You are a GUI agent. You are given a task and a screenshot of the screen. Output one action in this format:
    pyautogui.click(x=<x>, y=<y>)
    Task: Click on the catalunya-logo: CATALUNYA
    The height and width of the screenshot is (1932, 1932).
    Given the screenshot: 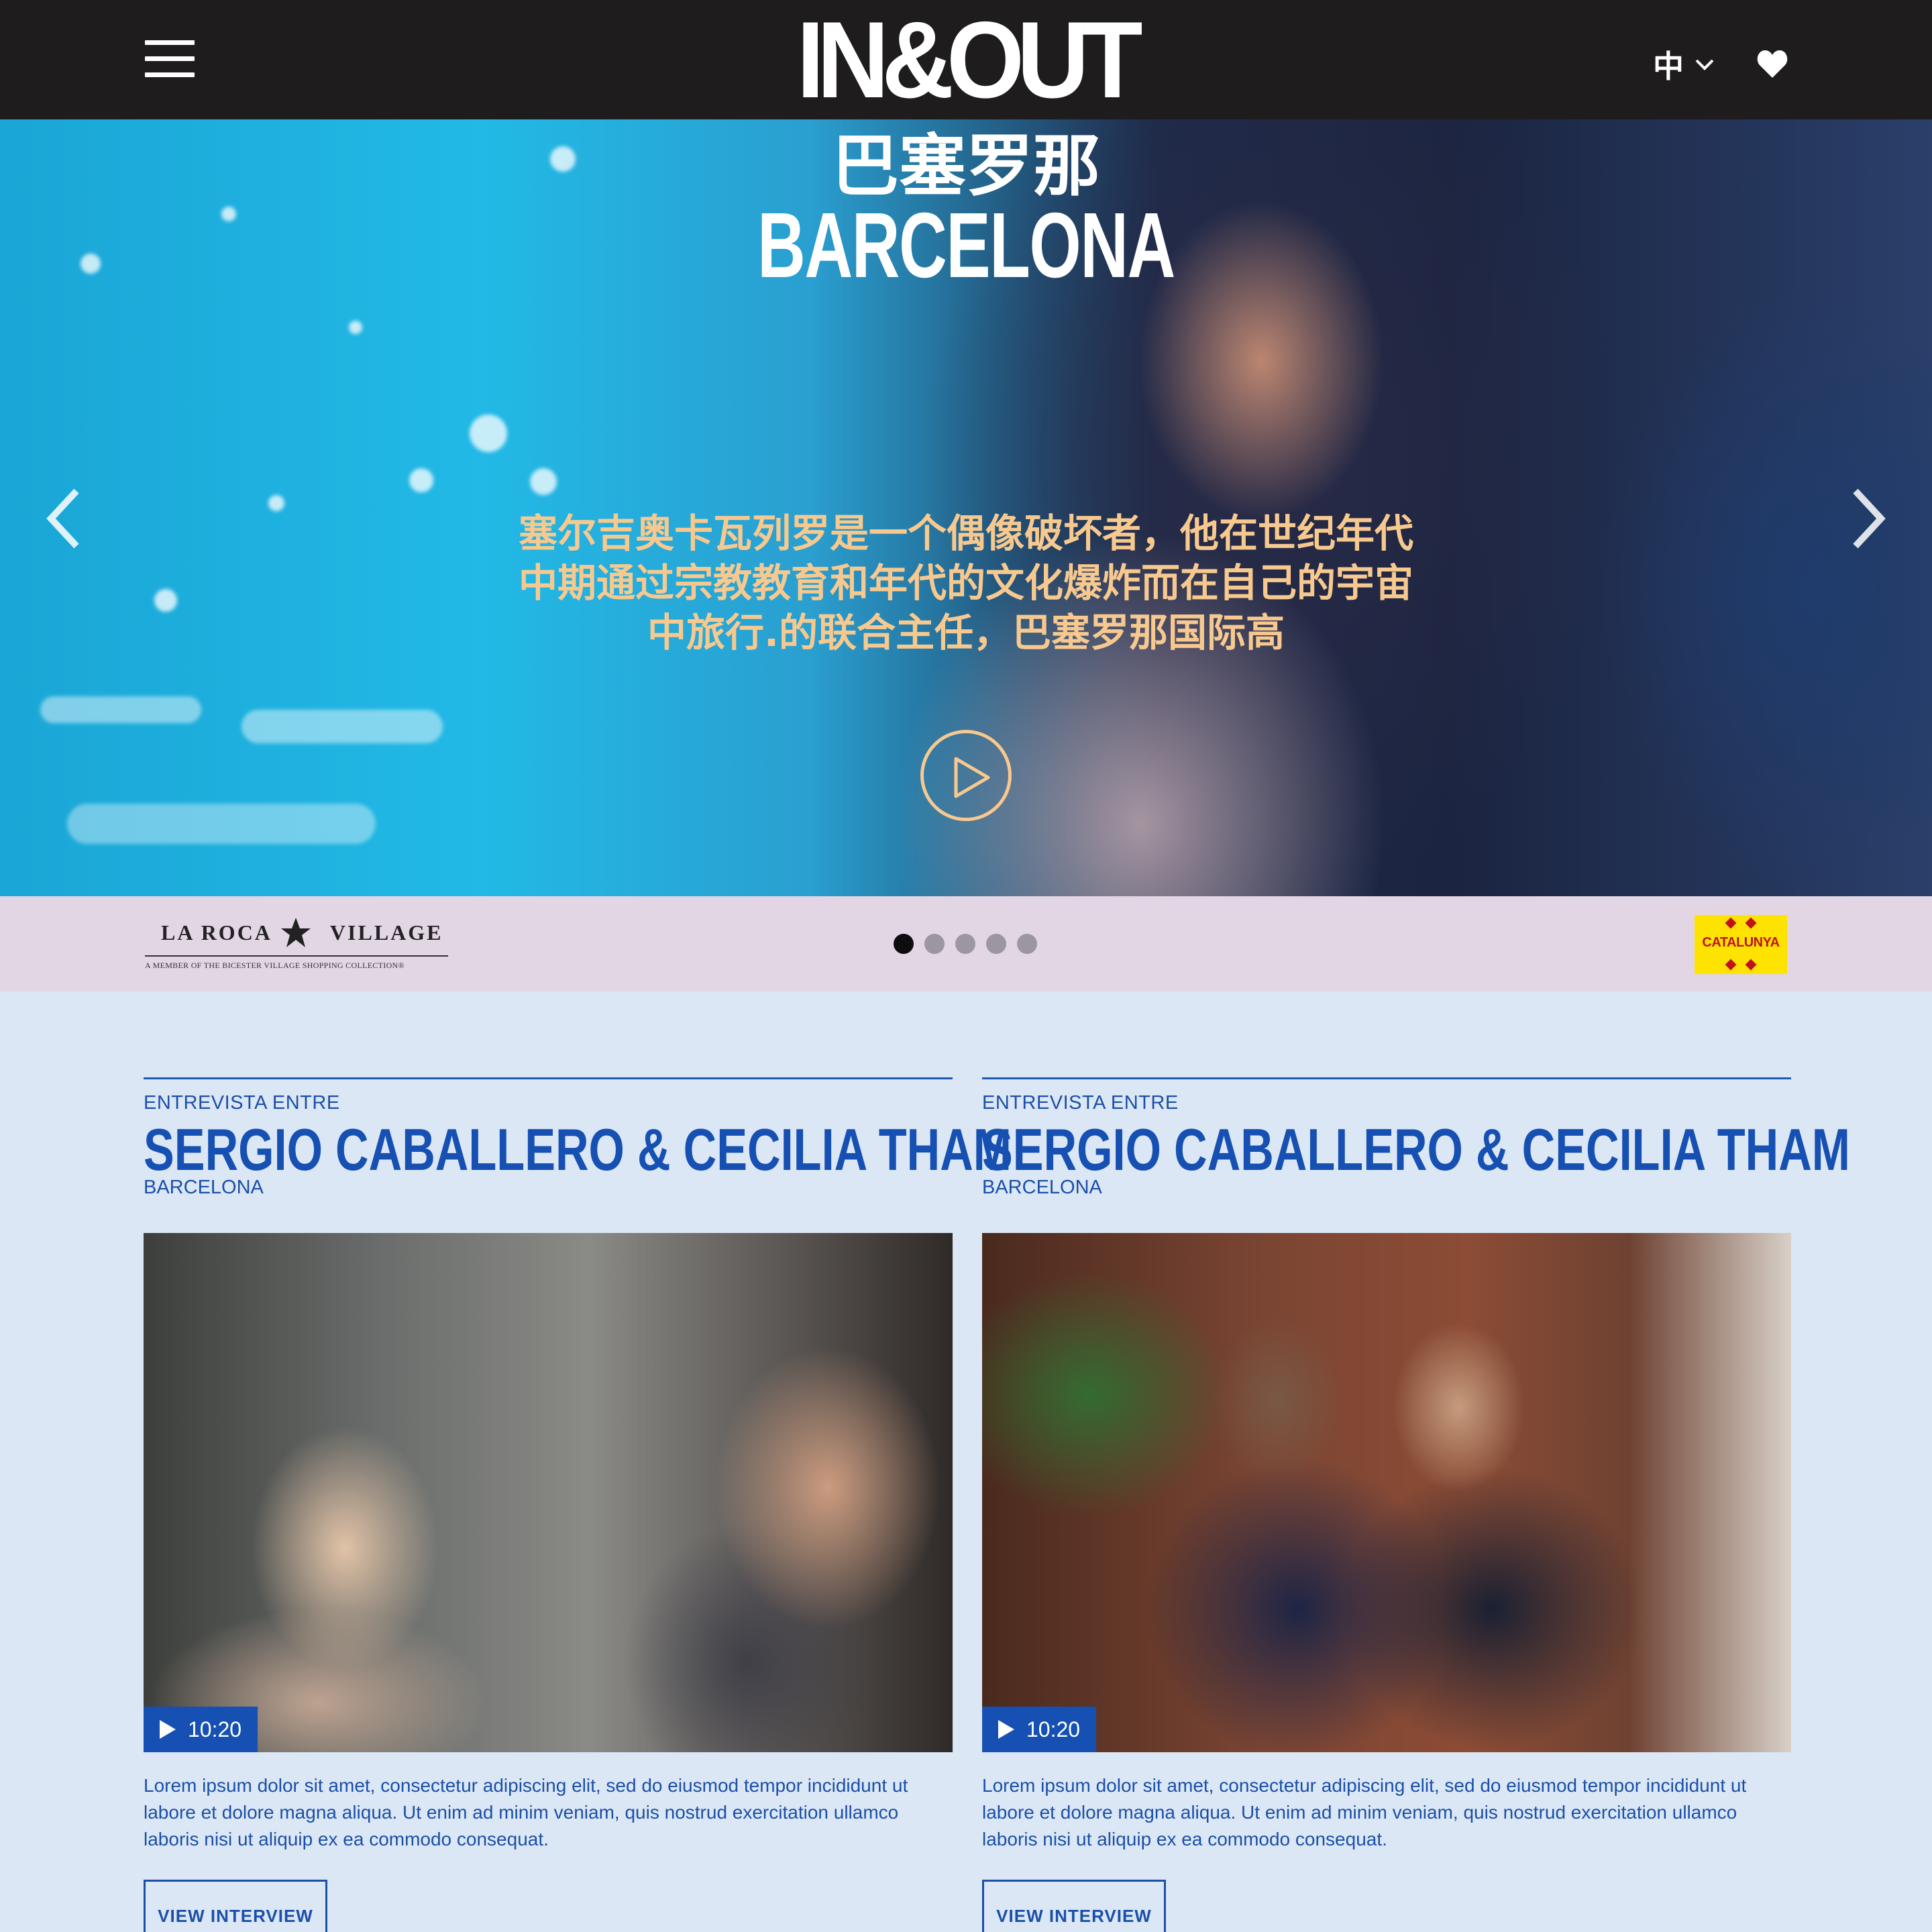 What is the action you would take?
    pyautogui.click(x=1741, y=944)
    